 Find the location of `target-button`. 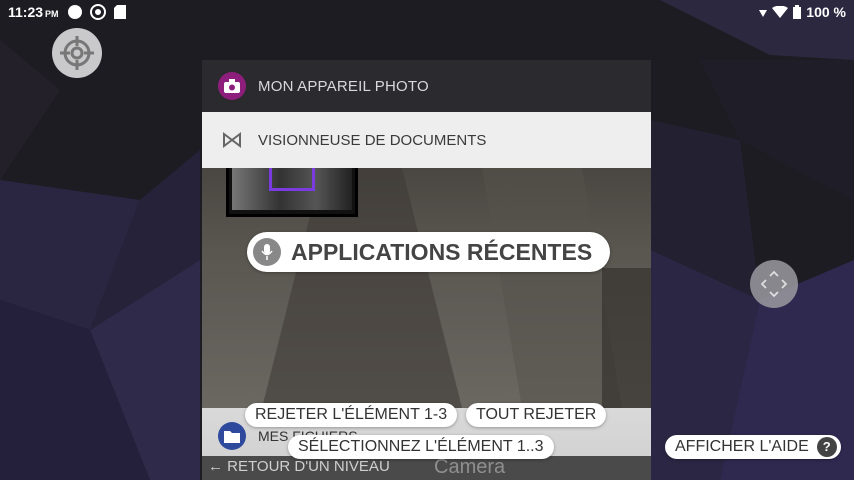

target-button is located at coordinates (77, 53).